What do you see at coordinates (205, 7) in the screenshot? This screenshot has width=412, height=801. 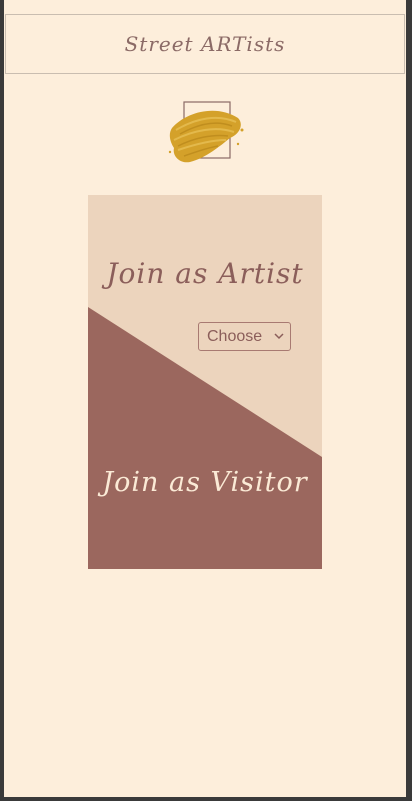 I see `status-strip` at bounding box center [205, 7].